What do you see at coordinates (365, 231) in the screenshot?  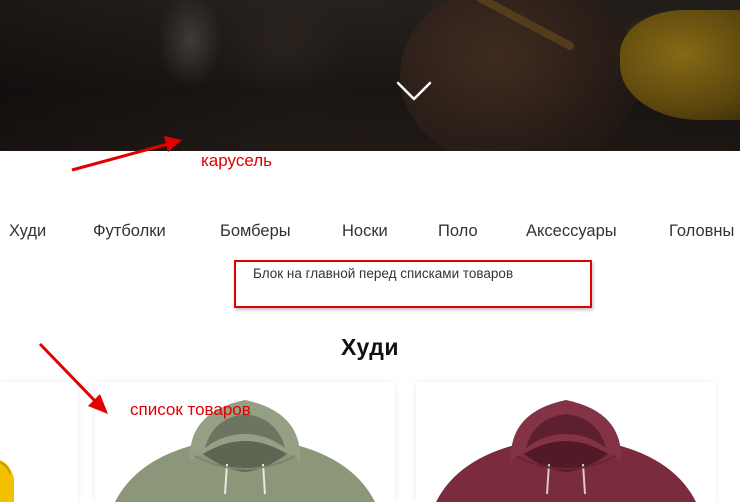 I see `category-item-socks: Носки` at bounding box center [365, 231].